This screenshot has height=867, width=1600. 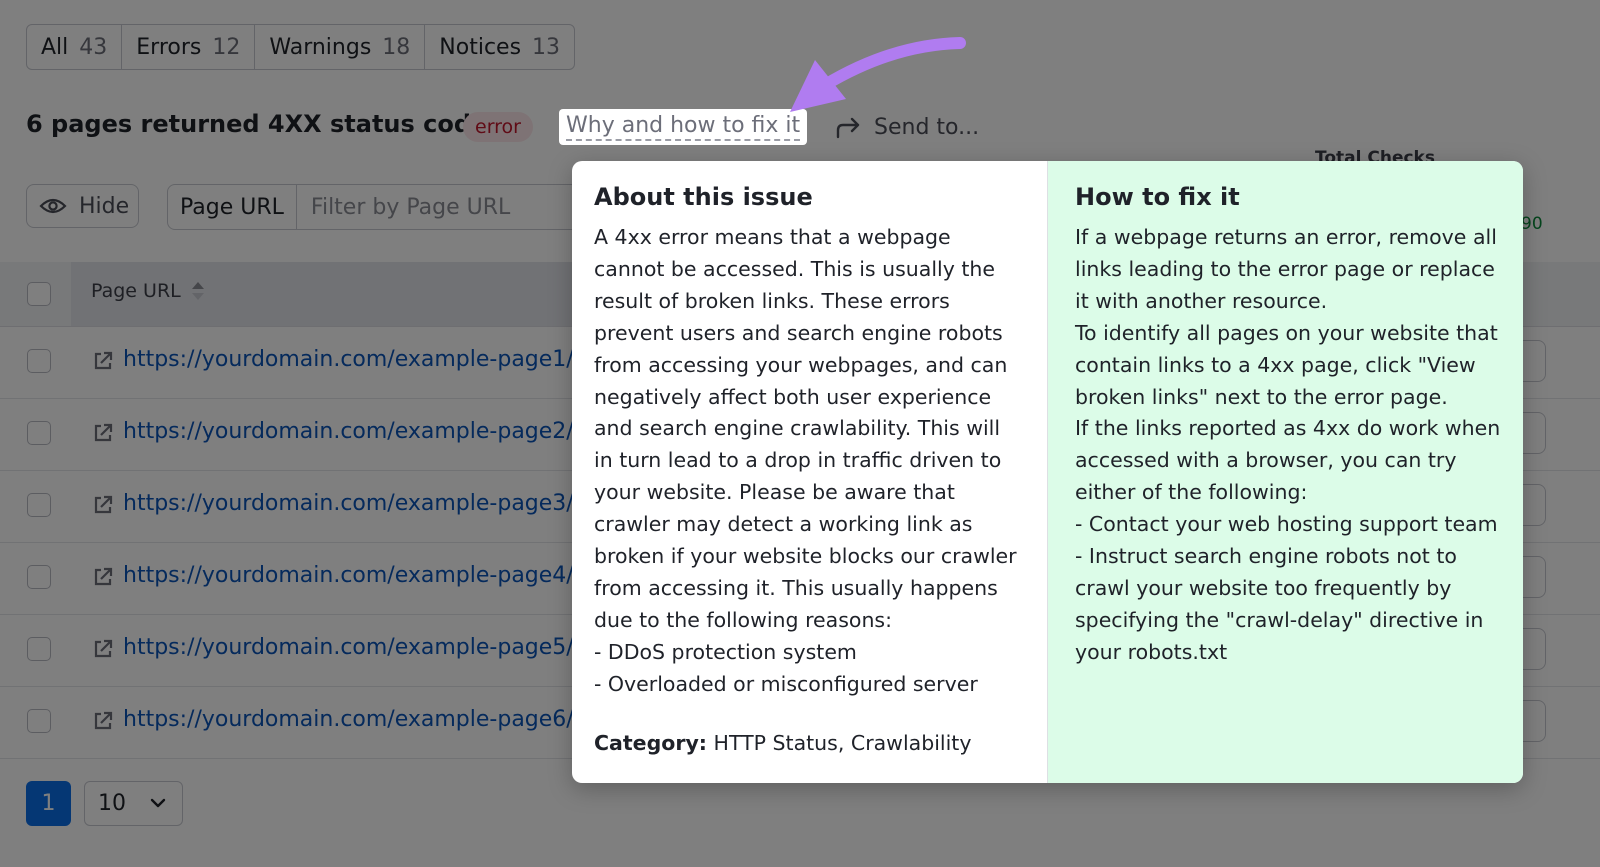 What do you see at coordinates (703, 197) in the screenshot?
I see `about-issue-title: About this issue` at bounding box center [703, 197].